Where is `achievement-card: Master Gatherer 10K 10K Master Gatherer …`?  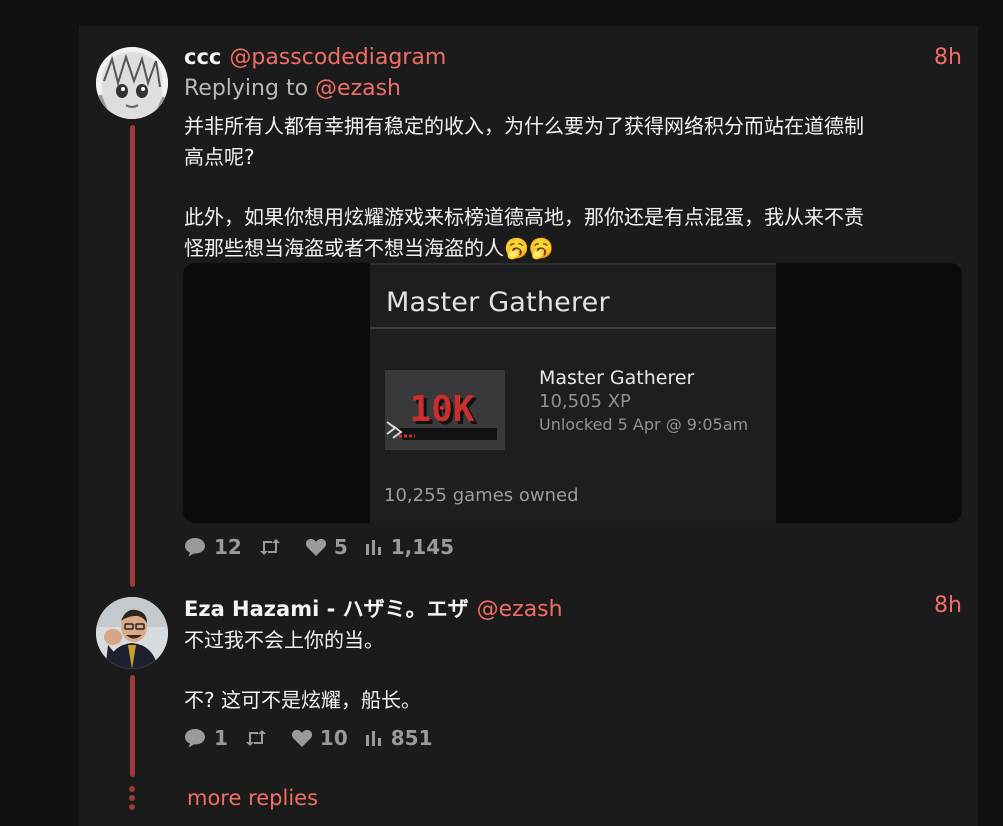 achievement-card: Master Gatherer 10K 10K Master Gatherer … is located at coordinates (573, 393).